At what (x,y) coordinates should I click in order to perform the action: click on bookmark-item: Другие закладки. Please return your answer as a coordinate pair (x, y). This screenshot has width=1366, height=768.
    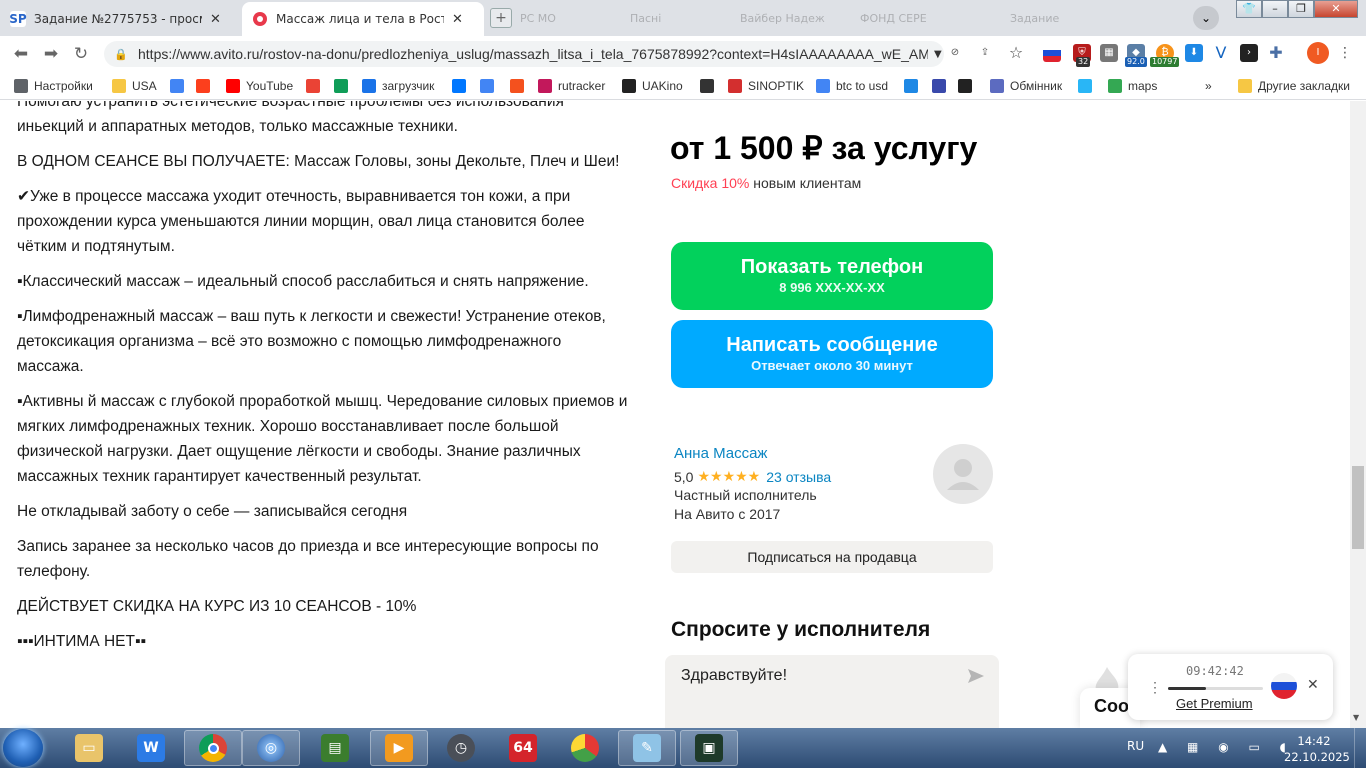
    Looking at the image, I should click on (1294, 86).